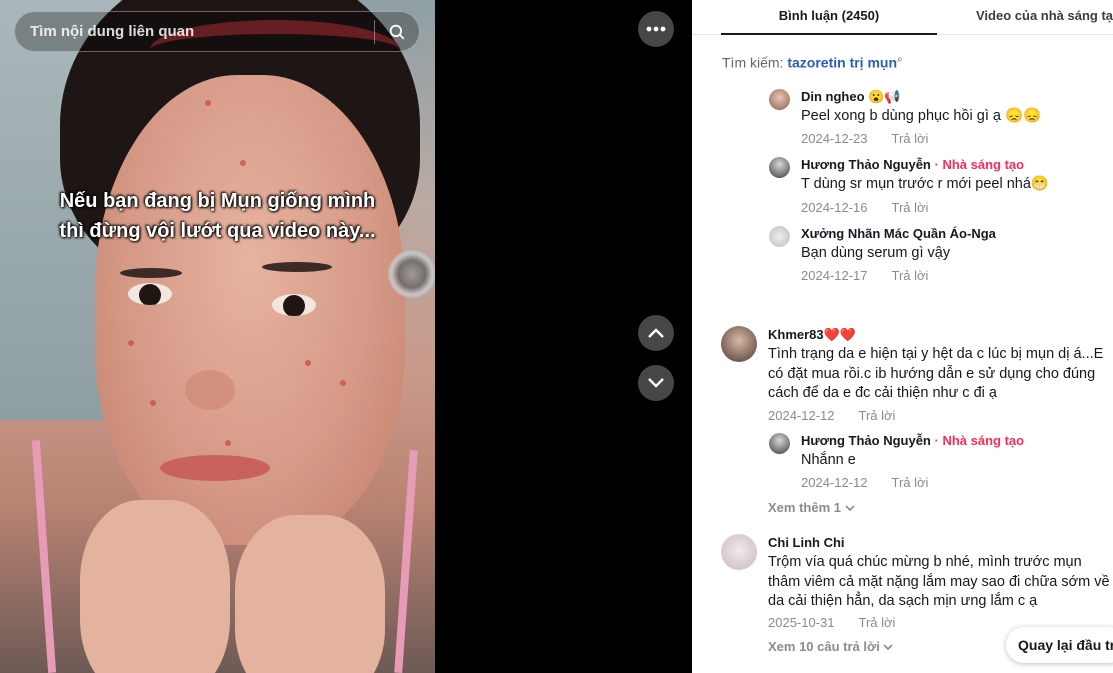 This screenshot has height=673, width=1113. What do you see at coordinates (294, 305) in the screenshot?
I see `right-eye` at bounding box center [294, 305].